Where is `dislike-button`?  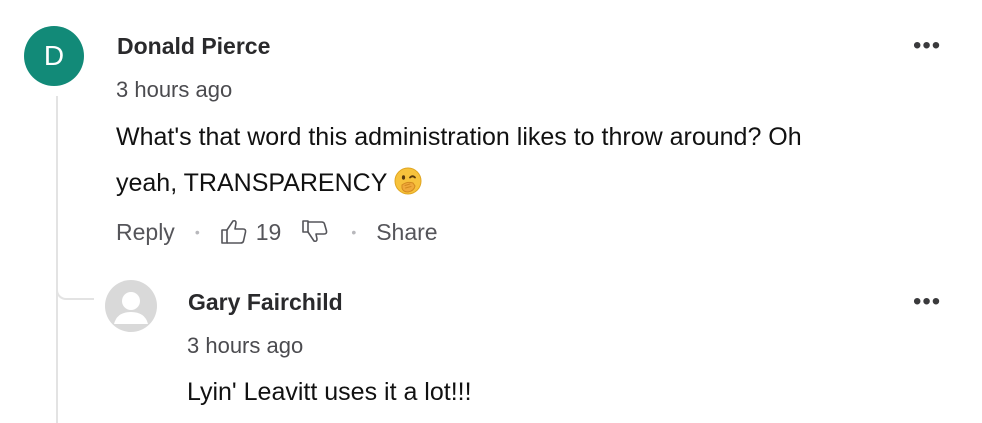 dislike-button is located at coordinates (316, 232).